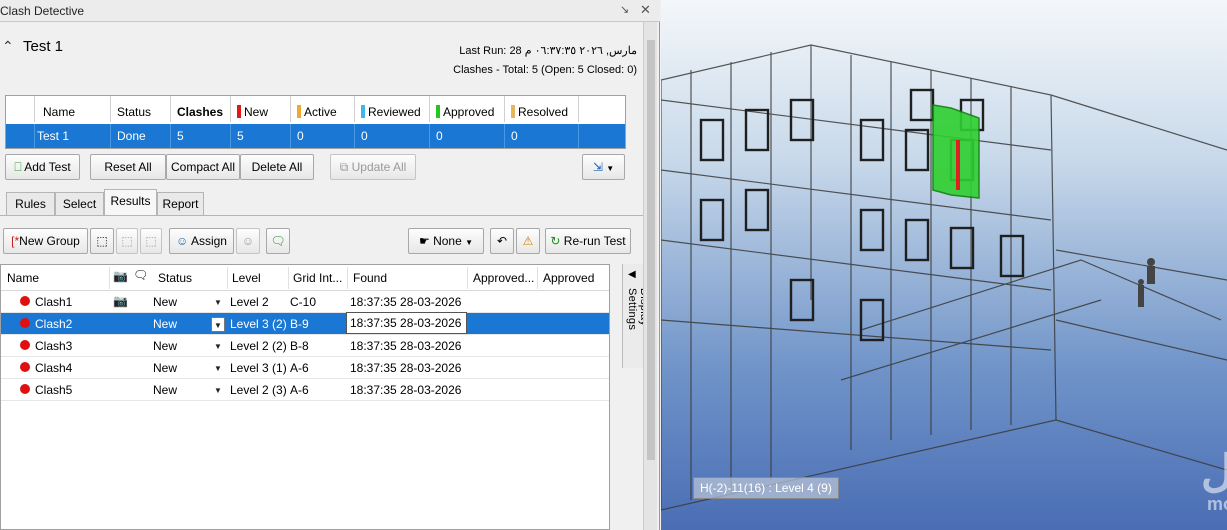  I want to click on last-run-value: مارس, ٢٠٢٦ ٠٦:٣٧:٣٥ م 28, so click(573, 51).